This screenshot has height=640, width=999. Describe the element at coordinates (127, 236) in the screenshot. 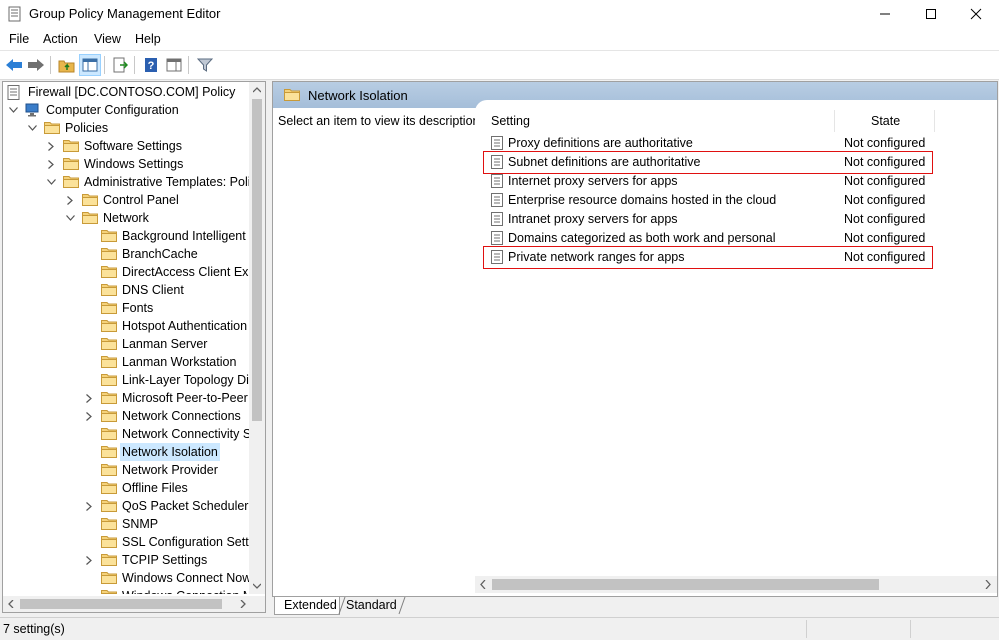

I see `tree-item: Background Intelligent T` at that location.